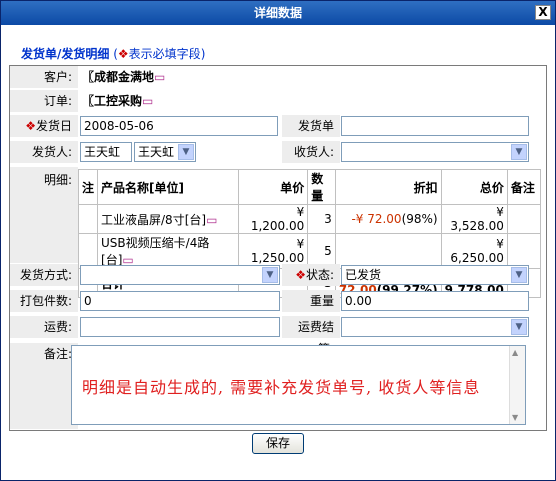 The height and width of the screenshot is (481, 556). Describe the element at coordinates (88, 187) in the screenshot. I see `col-header: 注` at that location.